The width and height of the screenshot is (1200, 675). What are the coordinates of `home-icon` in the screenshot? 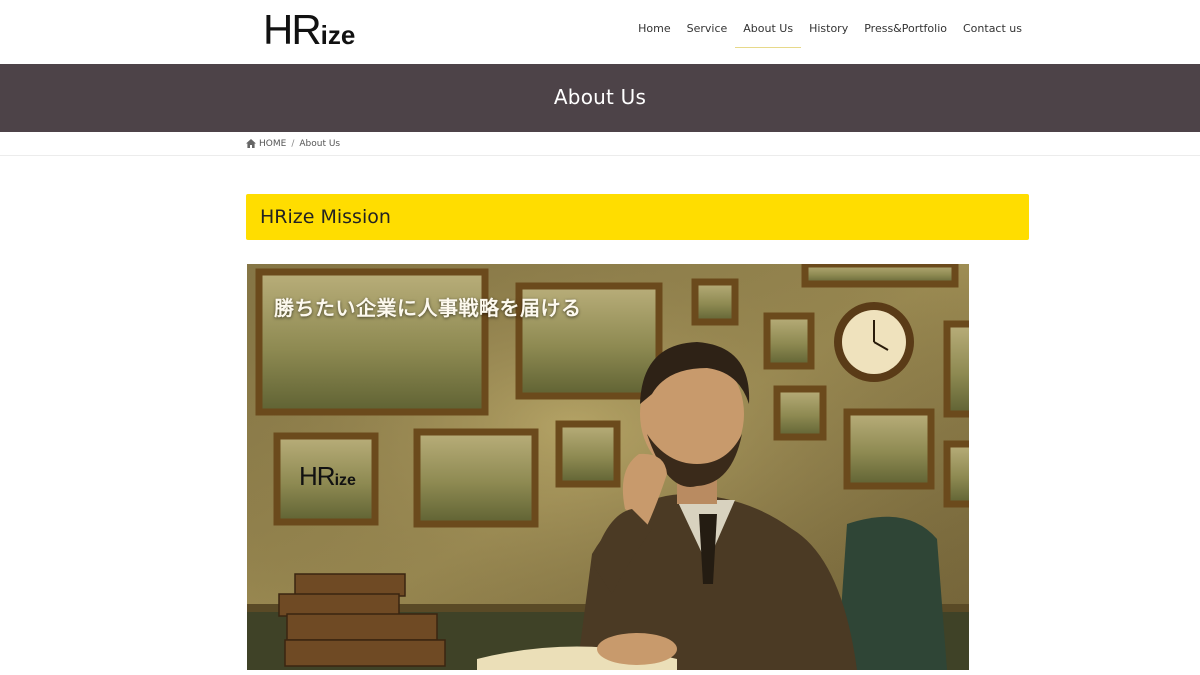 It's located at (251, 143).